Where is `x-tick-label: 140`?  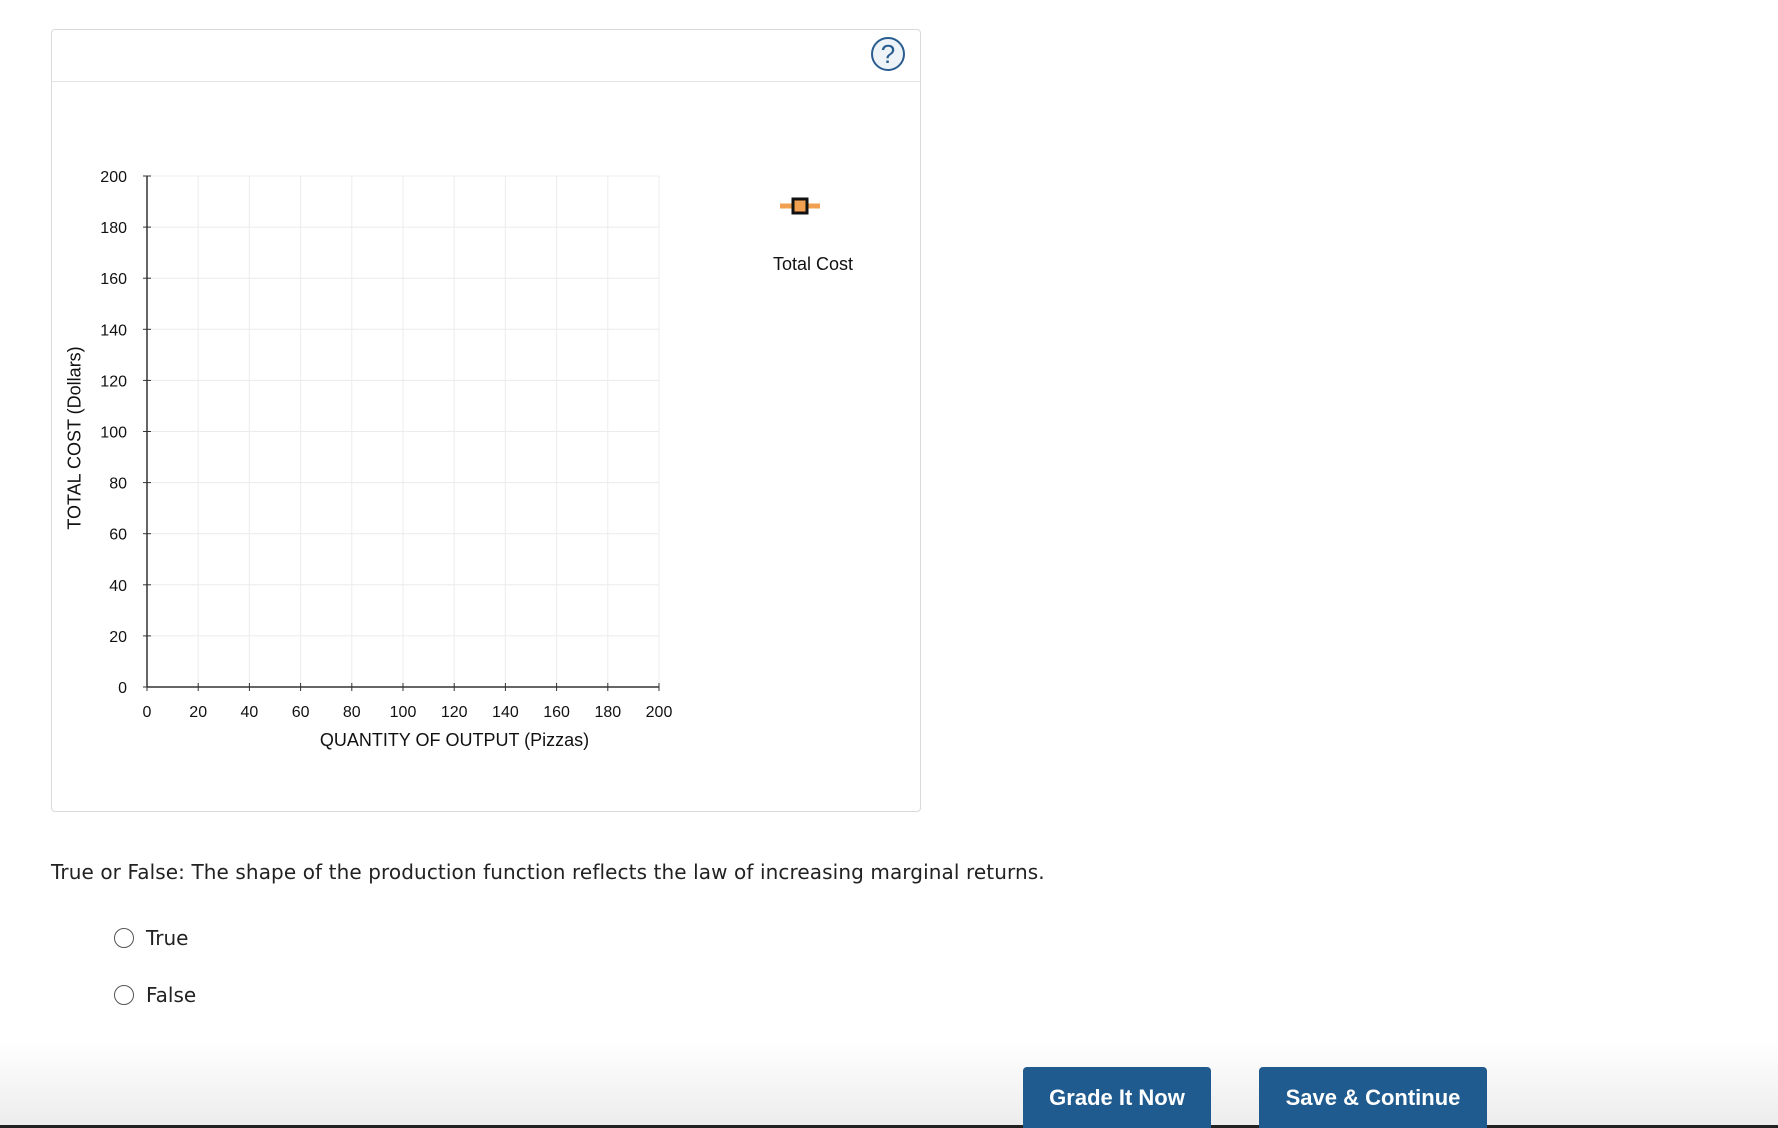
x-tick-label: 140 is located at coordinates (505, 712).